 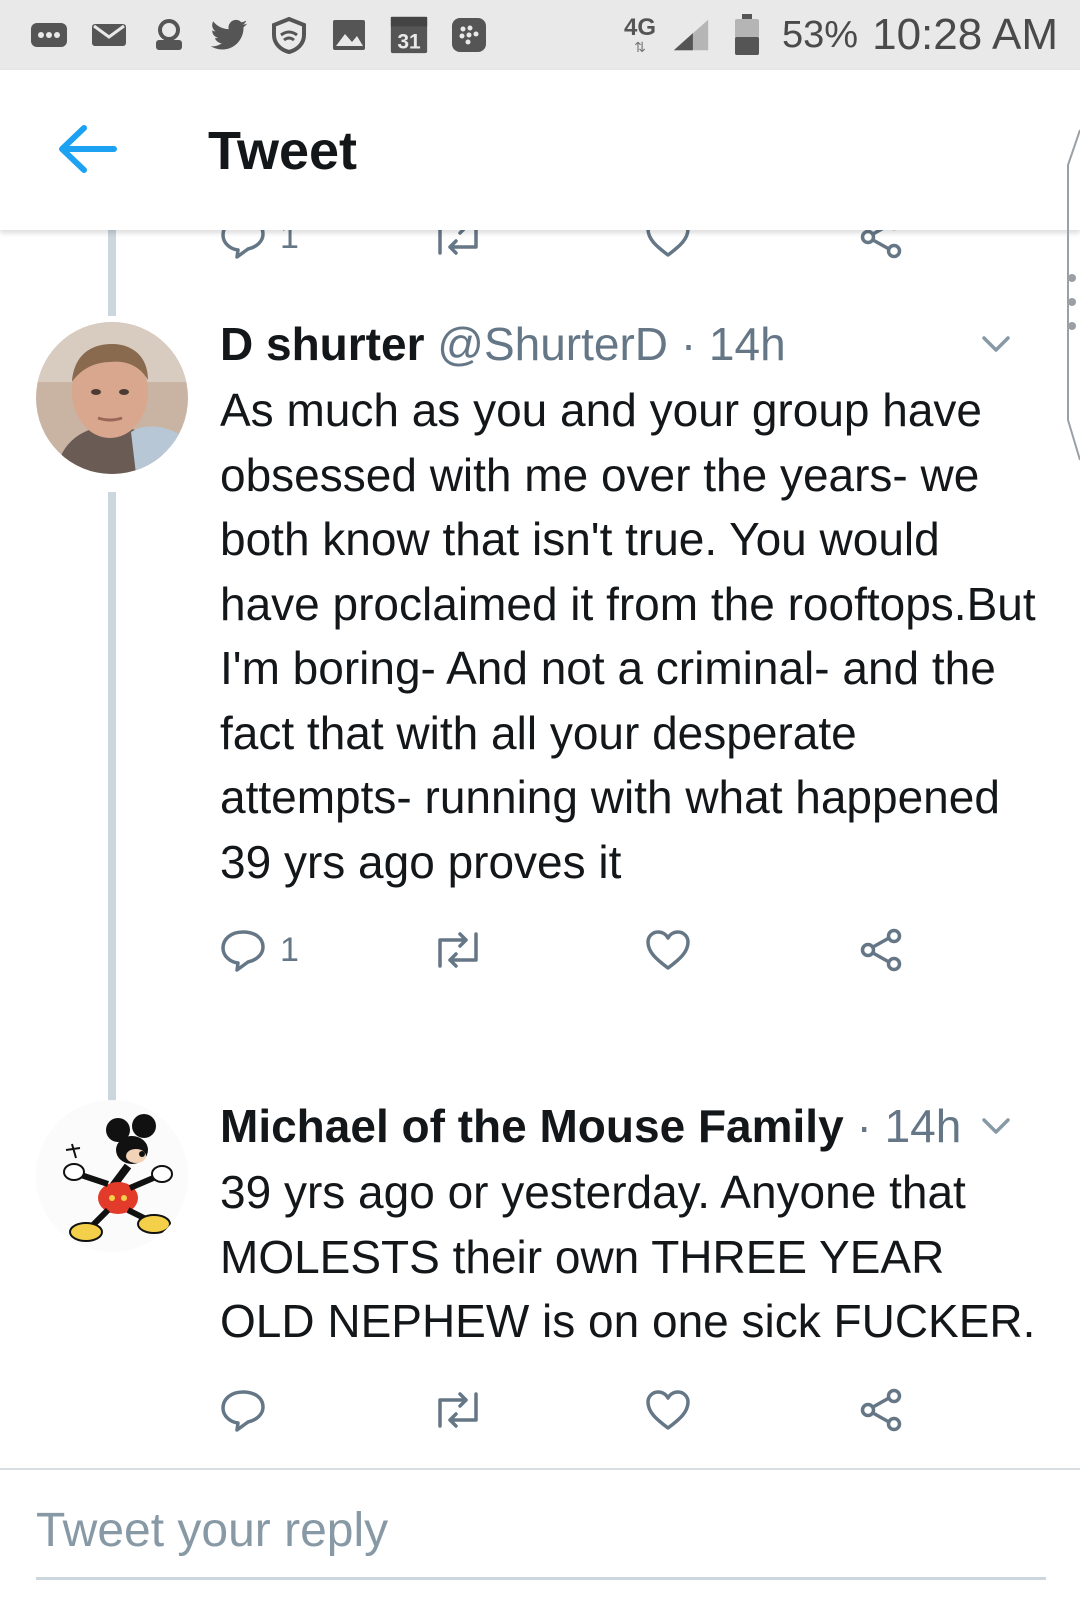 What do you see at coordinates (541, 1578) in the screenshot?
I see `reply-underline` at bounding box center [541, 1578].